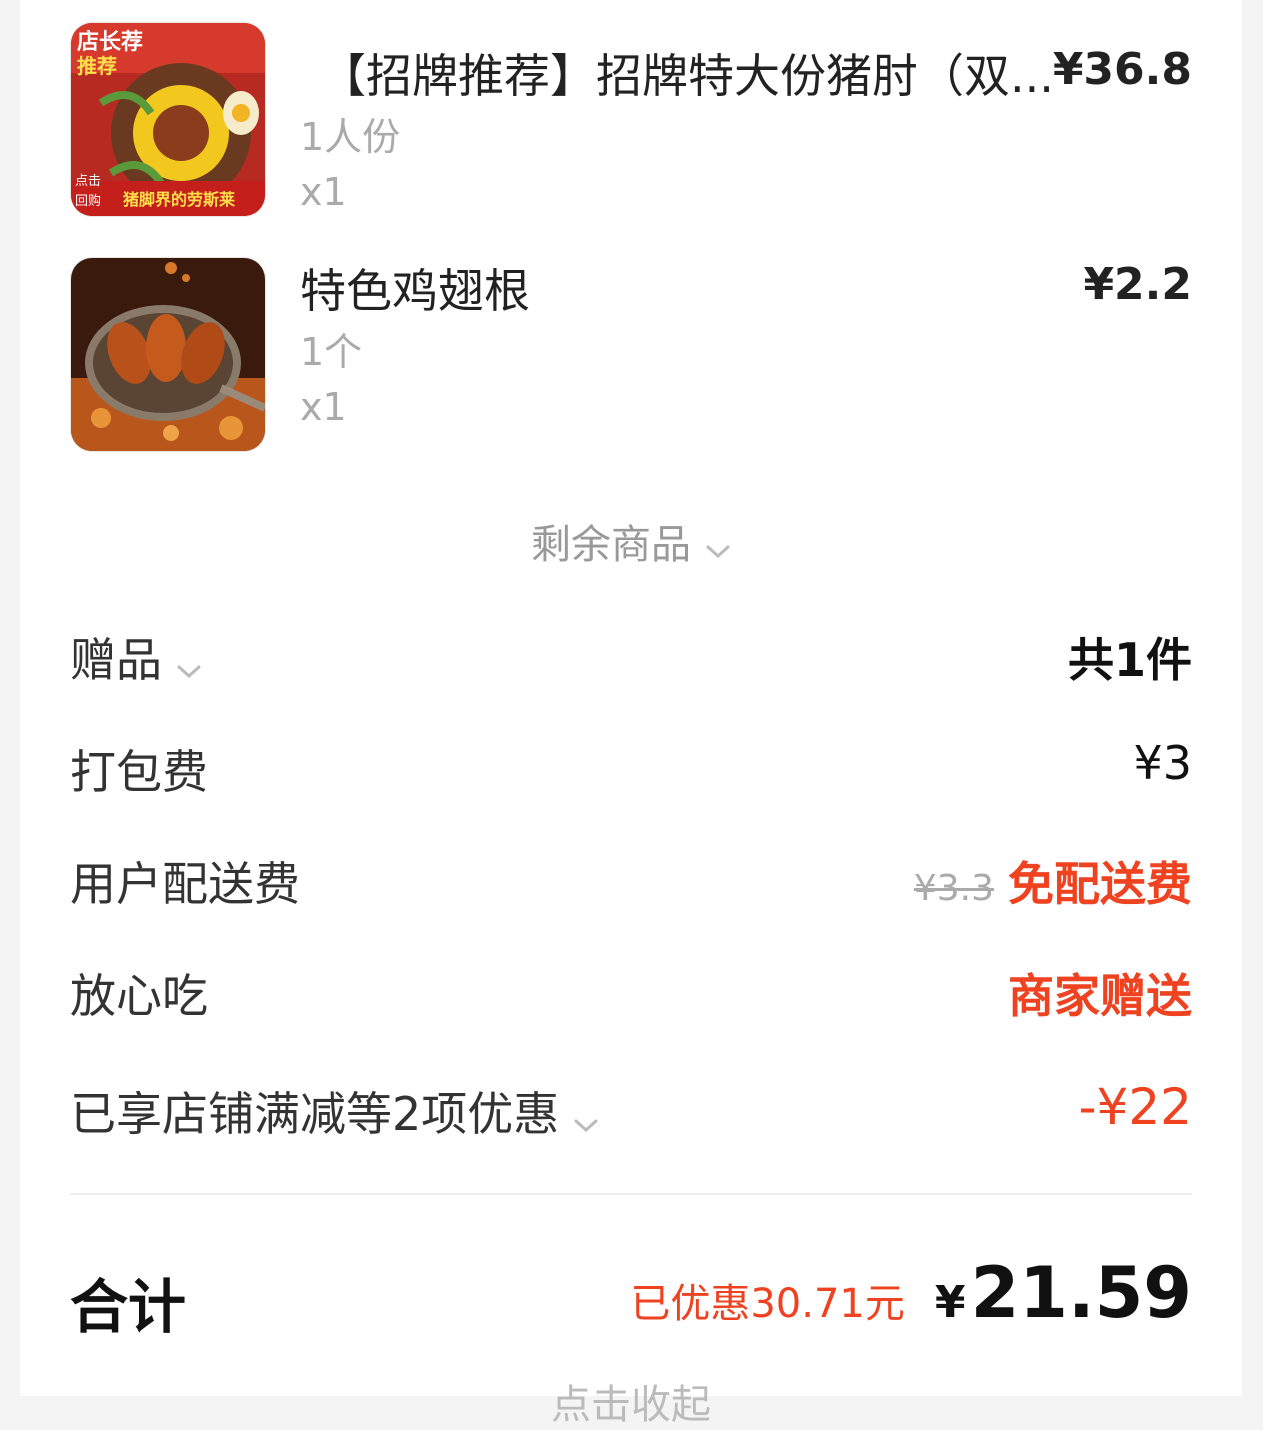 The height and width of the screenshot is (1430, 1263). Describe the element at coordinates (185, 884) in the screenshot. I see `delivery-fee-label: 用户配送费` at that location.